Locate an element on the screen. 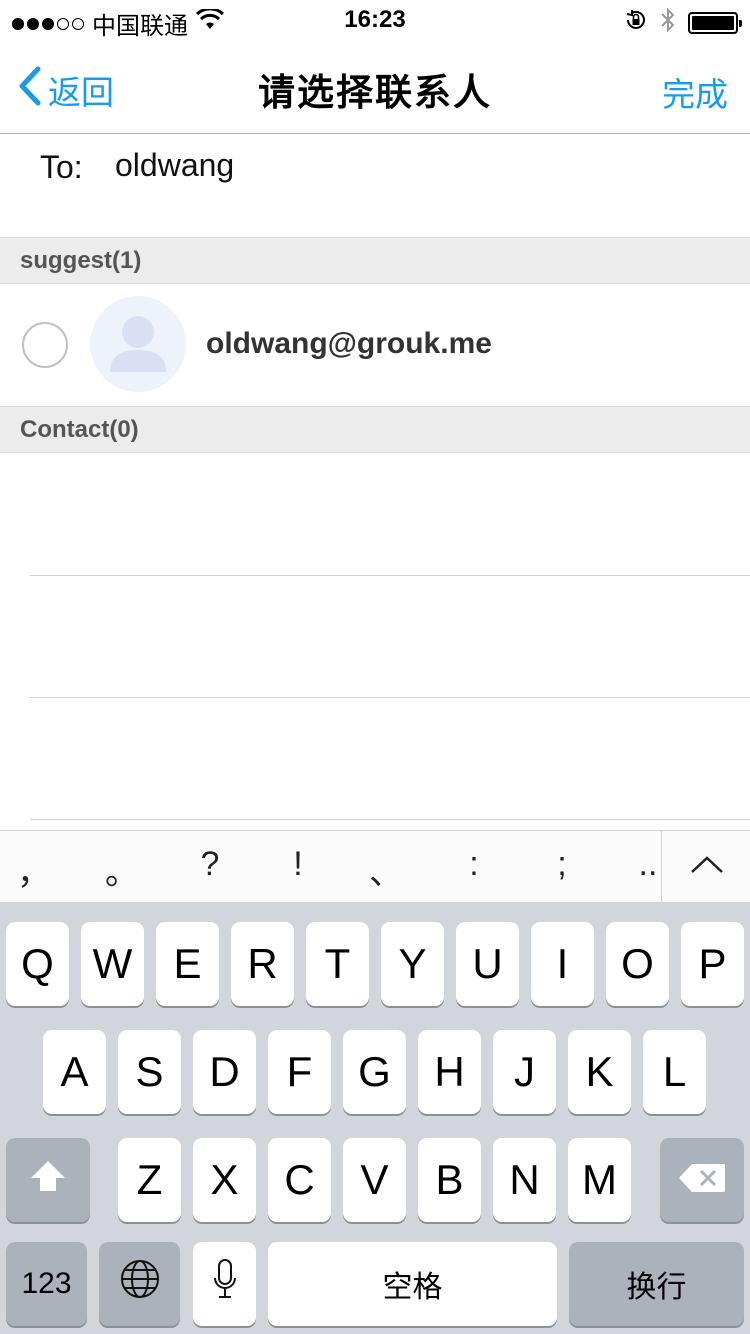 This screenshot has width=750, height=1334. shift-key is located at coordinates (48, 1180).